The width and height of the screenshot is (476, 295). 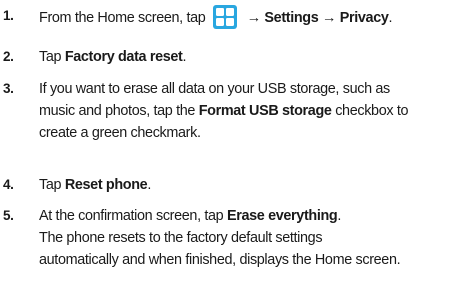 I want to click on step-4-end: ., so click(x=149, y=185).